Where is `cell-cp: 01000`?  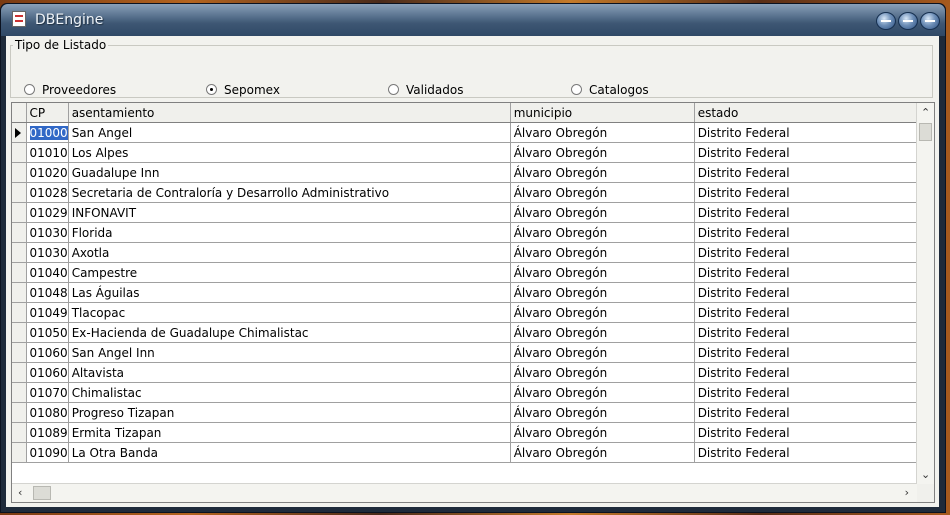
cell-cp: 01000 is located at coordinates (47, 132).